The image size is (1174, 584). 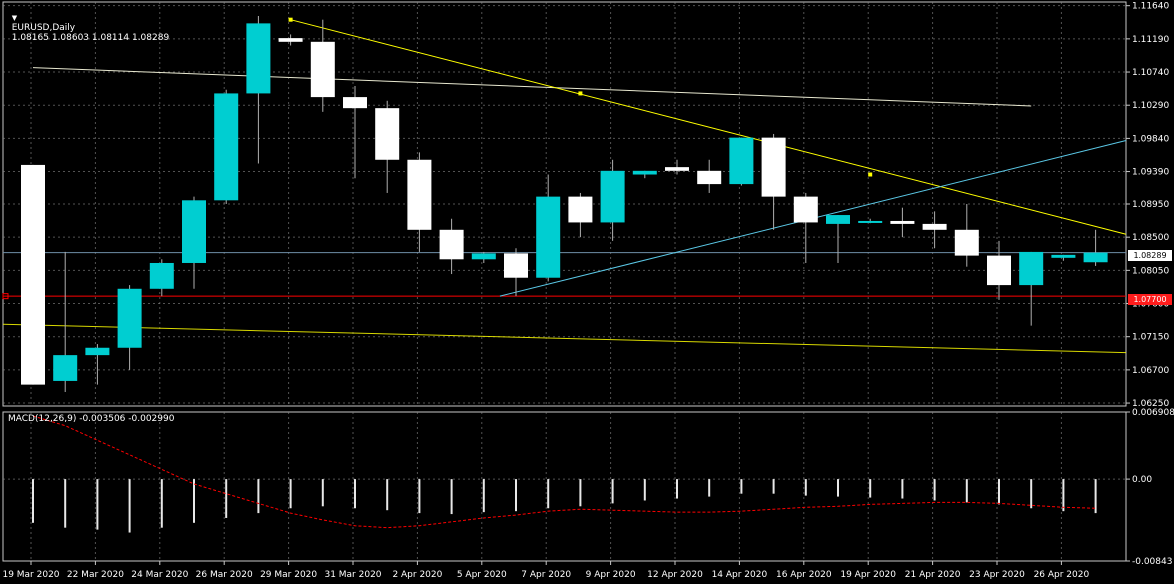 I want to click on price-label: 1.11640, so click(x=1150, y=7).